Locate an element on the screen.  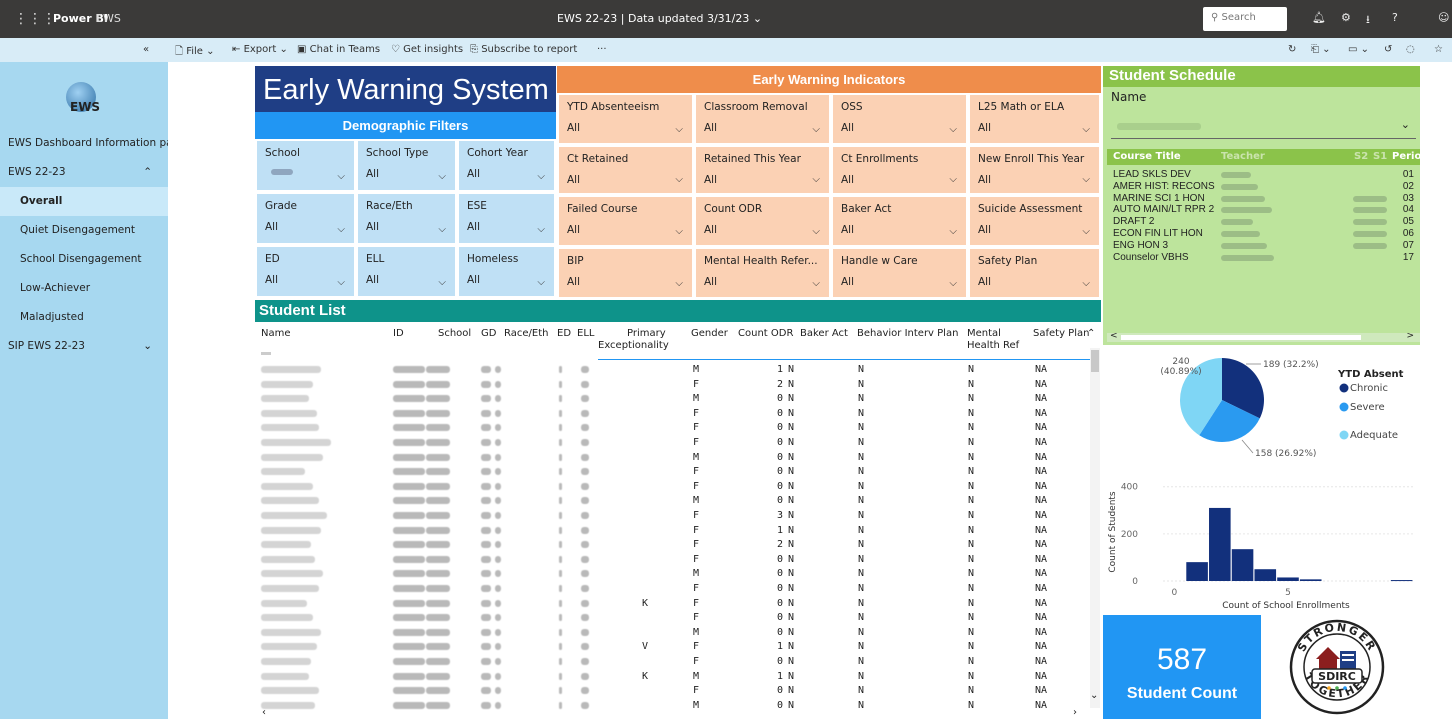
refresh-icon: ↺ is located at coordinates (1388, 49).